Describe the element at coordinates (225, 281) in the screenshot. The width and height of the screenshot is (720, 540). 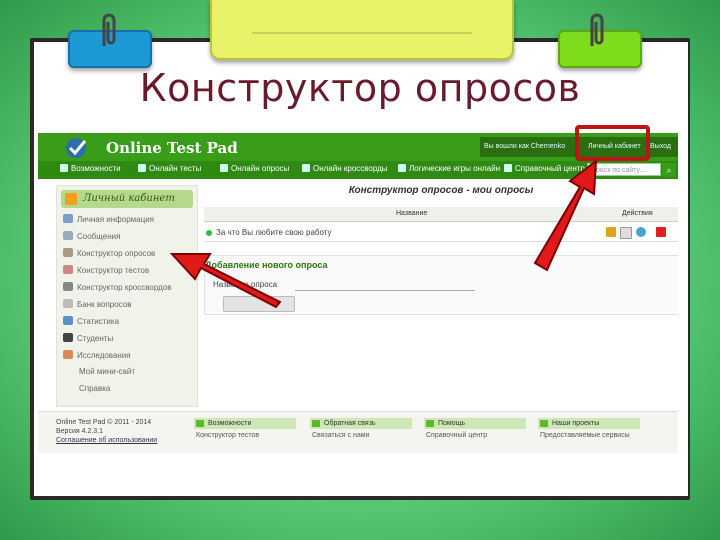
I see `arrow-to-survey-builder-icon` at that location.